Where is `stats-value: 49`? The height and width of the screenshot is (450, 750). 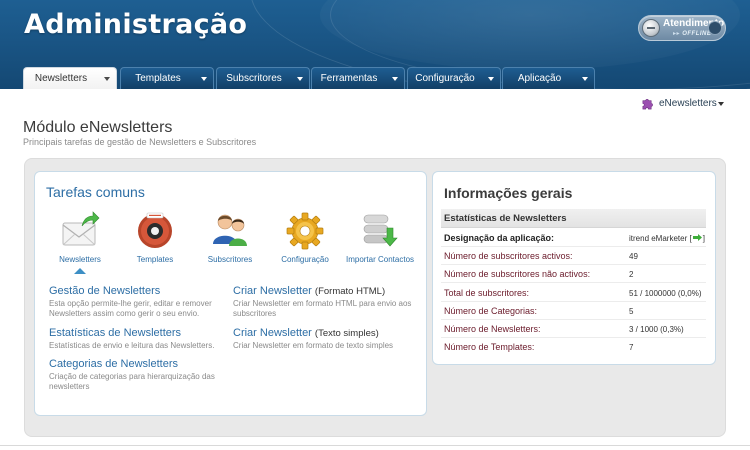
stats-value: 49 is located at coordinates (633, 256).